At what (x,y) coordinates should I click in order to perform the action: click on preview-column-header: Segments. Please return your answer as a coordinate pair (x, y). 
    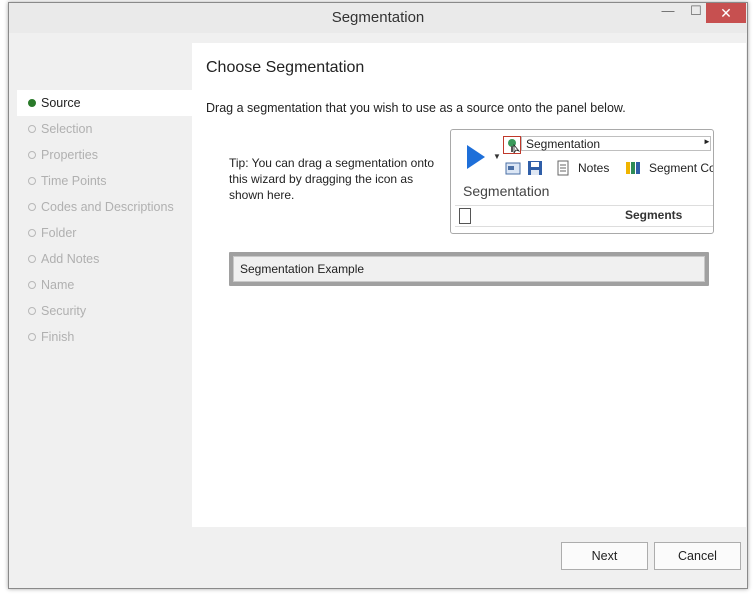
    Looking at the image, I should click on (584, 216).